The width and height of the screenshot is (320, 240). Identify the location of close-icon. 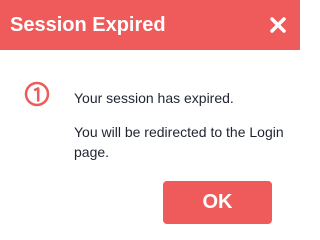
(278, 25).